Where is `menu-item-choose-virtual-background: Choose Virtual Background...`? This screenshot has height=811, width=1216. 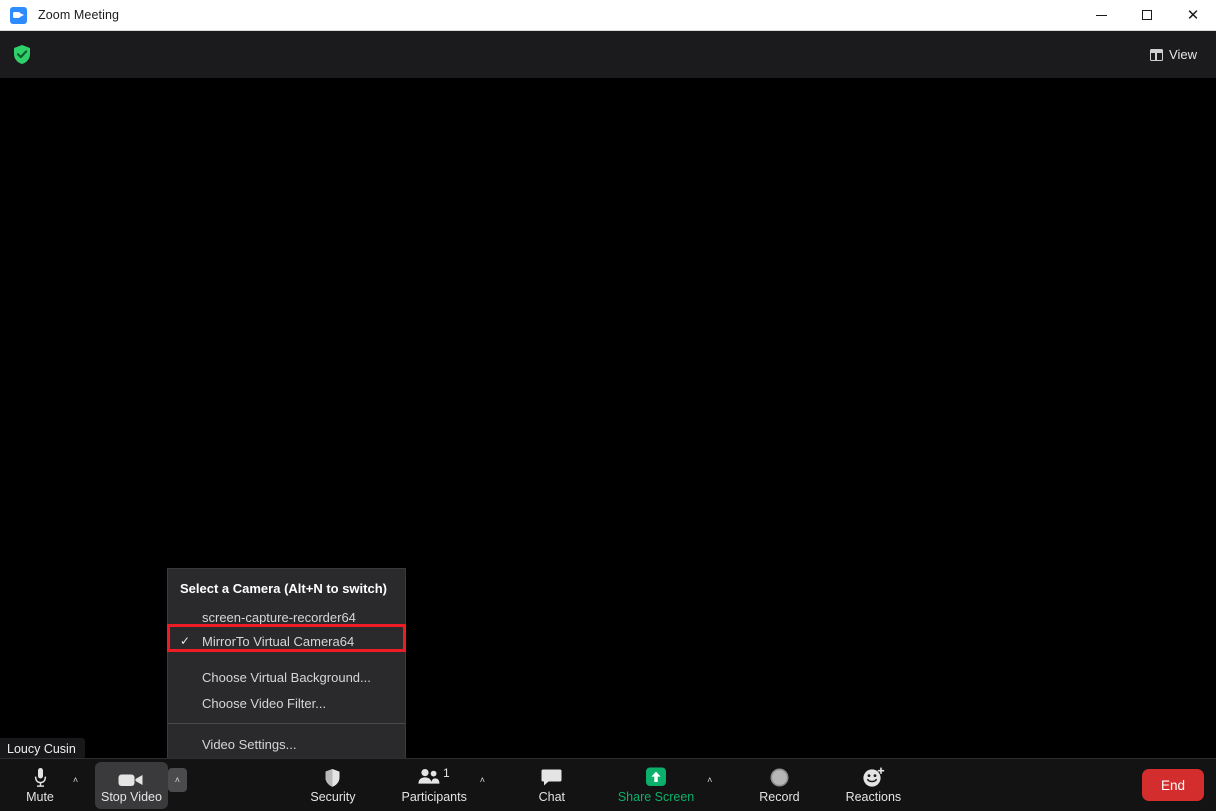
menu-item-choose-virtual-background: Choose Virtual Background... is located at coordinates (286, 677).